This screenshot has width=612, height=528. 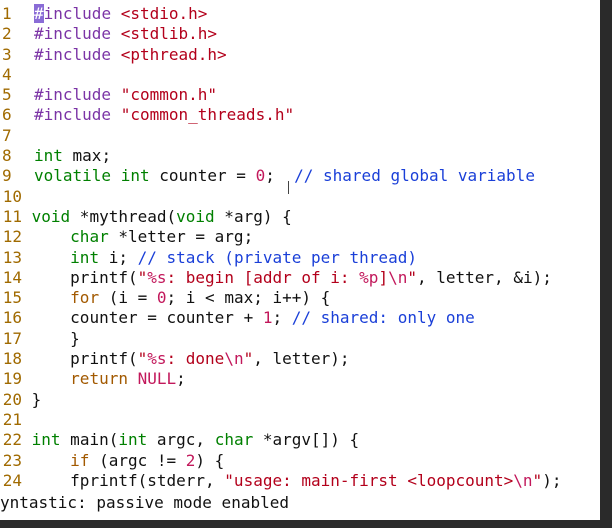 I want to click on code-token: char, so click(x=89, y=237).